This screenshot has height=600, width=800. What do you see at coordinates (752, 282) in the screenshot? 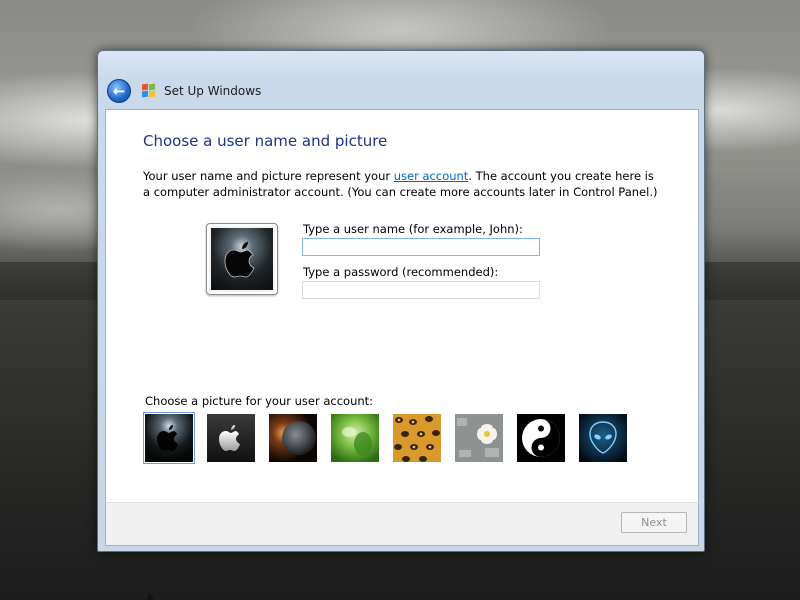
I see `city-skyline-right` at bounding box center [752, 282].